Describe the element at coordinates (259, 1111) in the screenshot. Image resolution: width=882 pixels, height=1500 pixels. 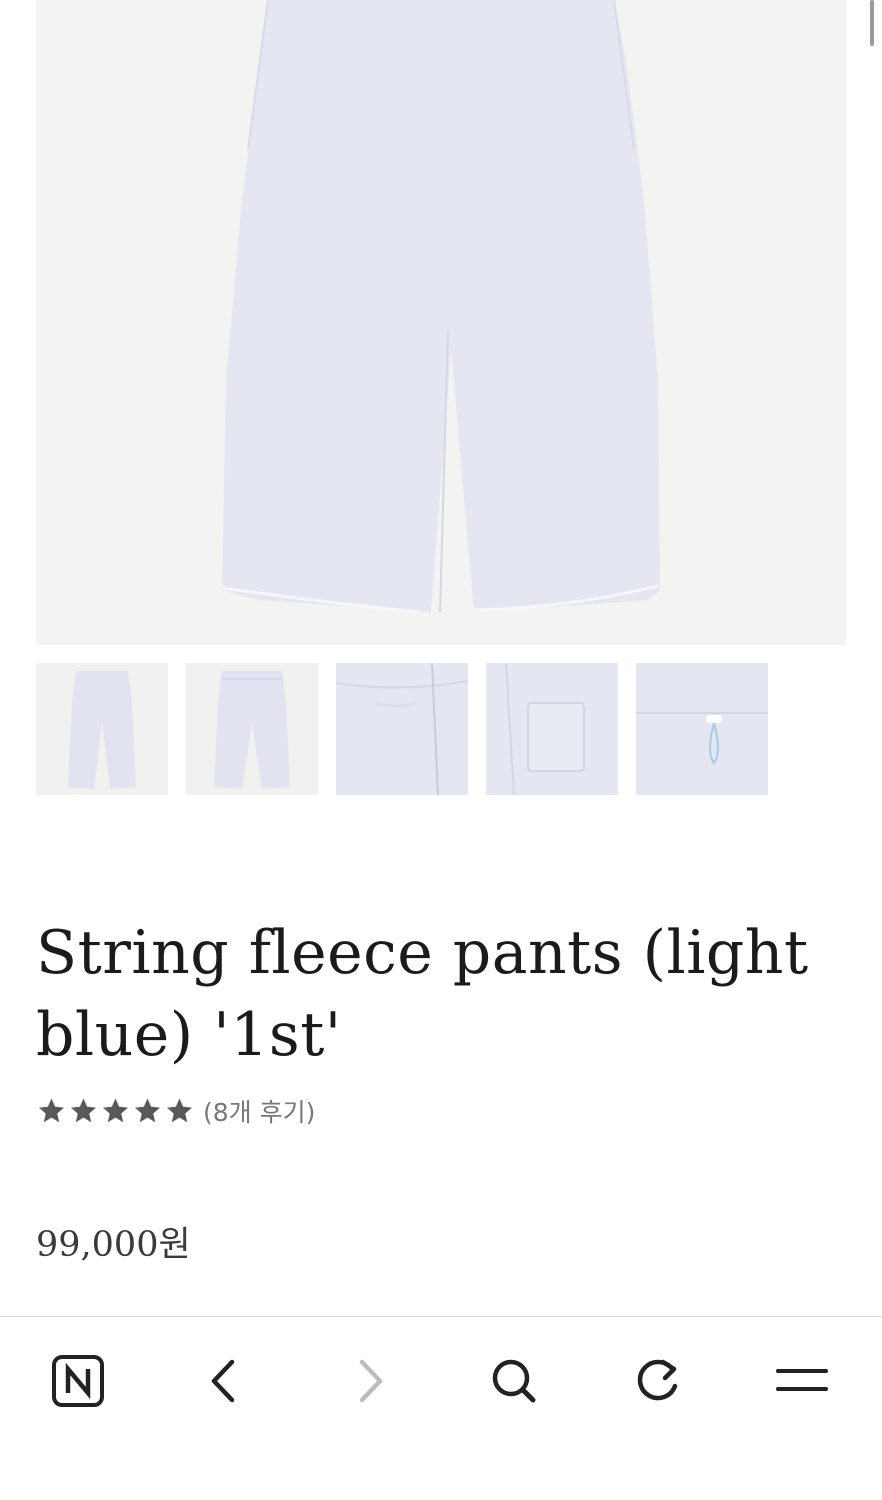
I see `review-count: (8개 후기)` at that location.